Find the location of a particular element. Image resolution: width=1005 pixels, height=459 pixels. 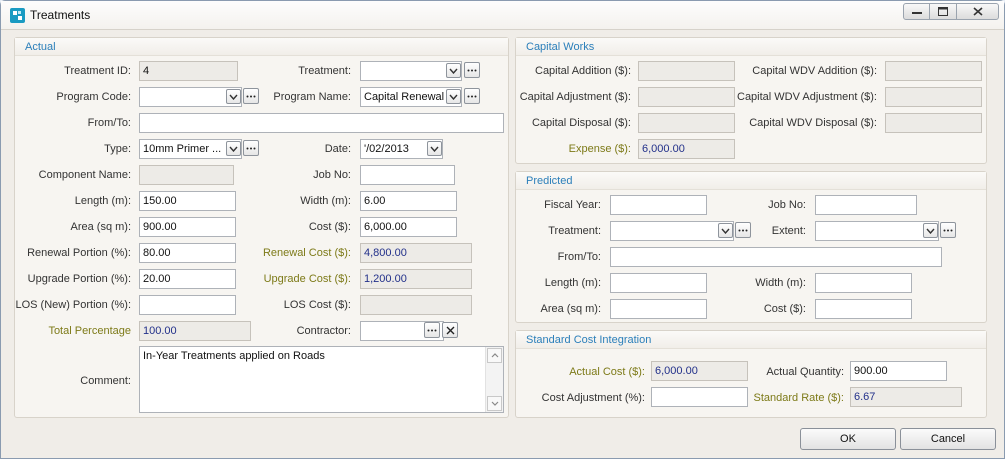

upgrade-portion-input: 20.00 is located at coordinates (187, 279).